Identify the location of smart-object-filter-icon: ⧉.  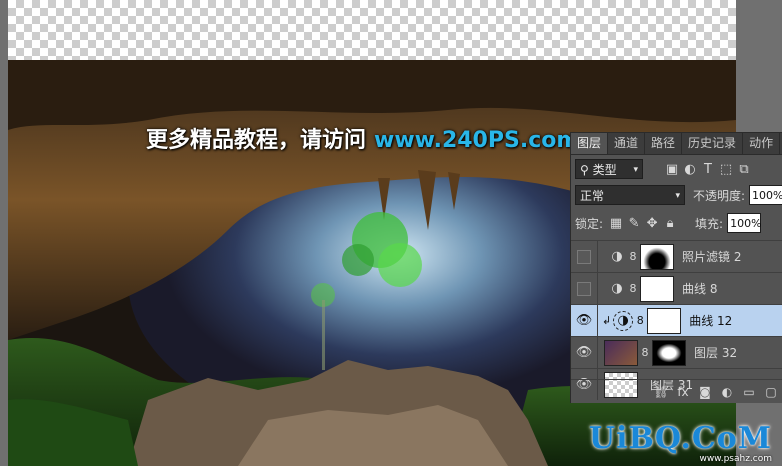
(744, 169).